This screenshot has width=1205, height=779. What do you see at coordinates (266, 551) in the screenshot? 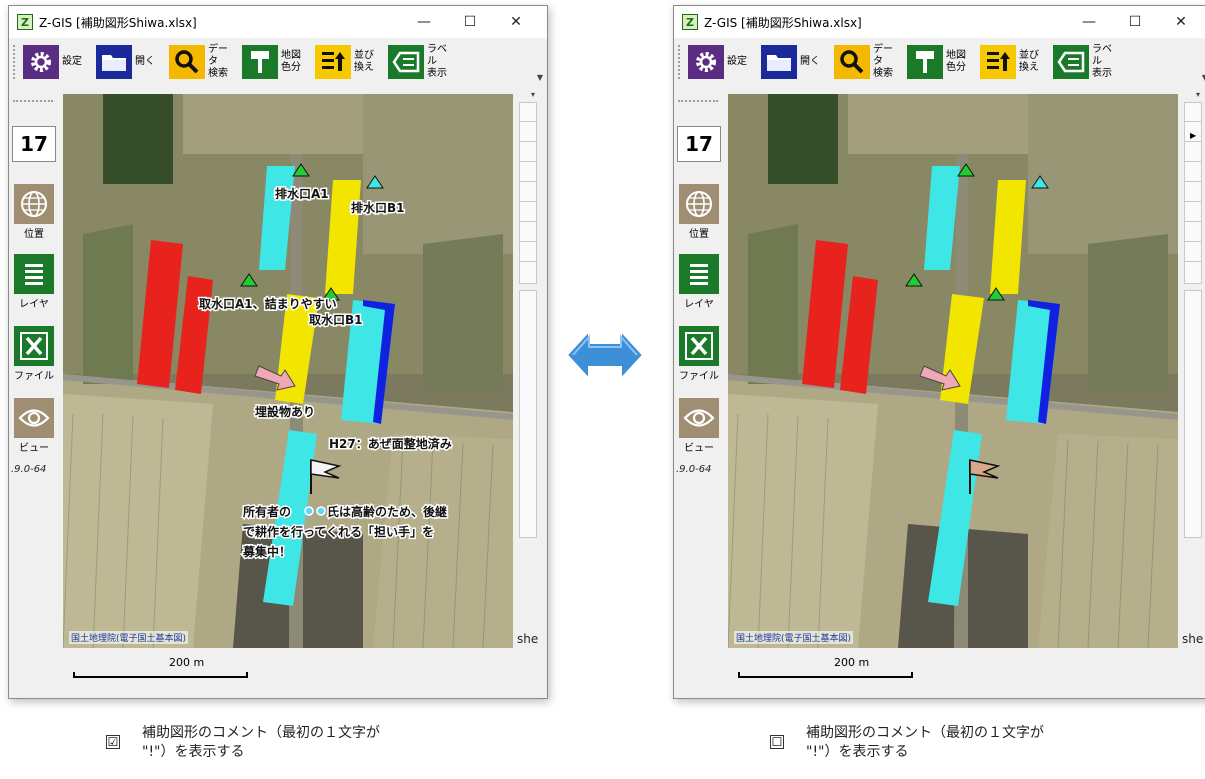
I see `comment-line-3: 募集中！` at bounding box center [266, 551].